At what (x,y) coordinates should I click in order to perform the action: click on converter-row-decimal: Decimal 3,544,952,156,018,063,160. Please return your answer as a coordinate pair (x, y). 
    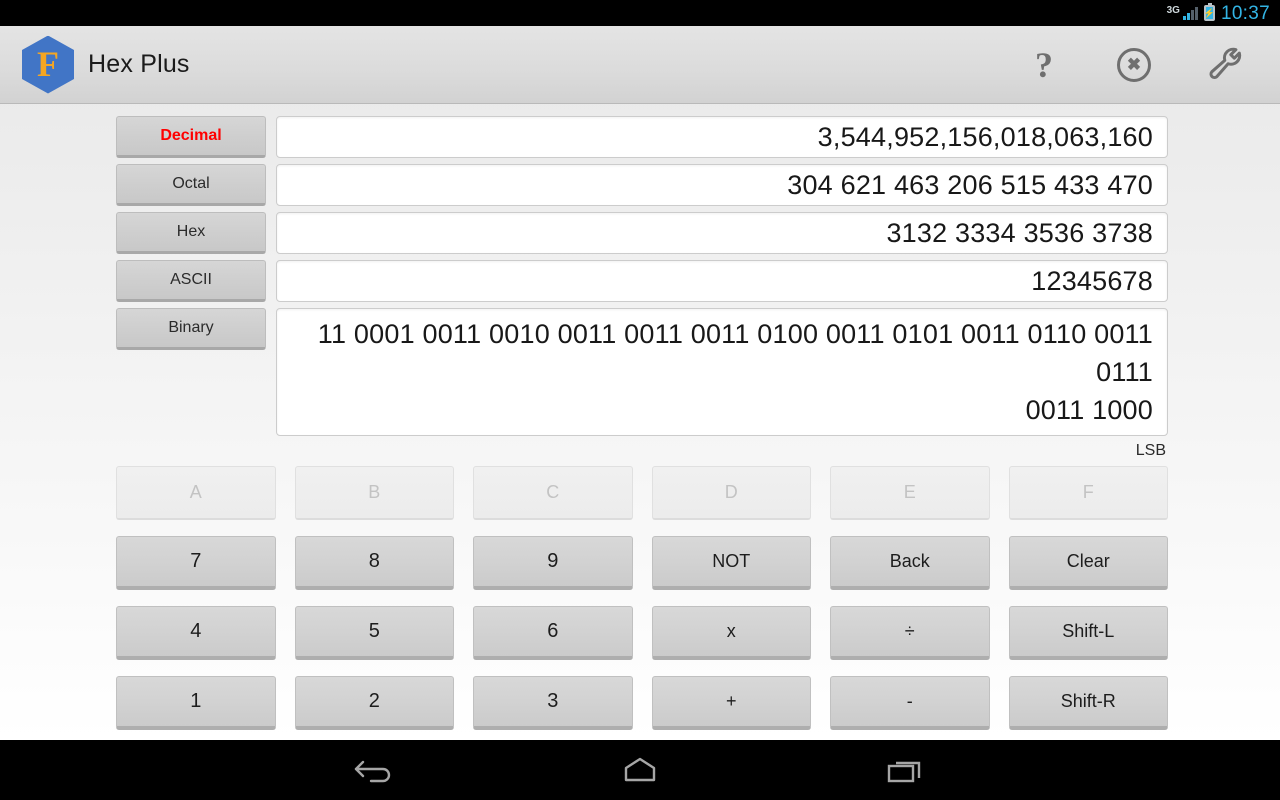
    Looking at the image, I should click on (640, 137).